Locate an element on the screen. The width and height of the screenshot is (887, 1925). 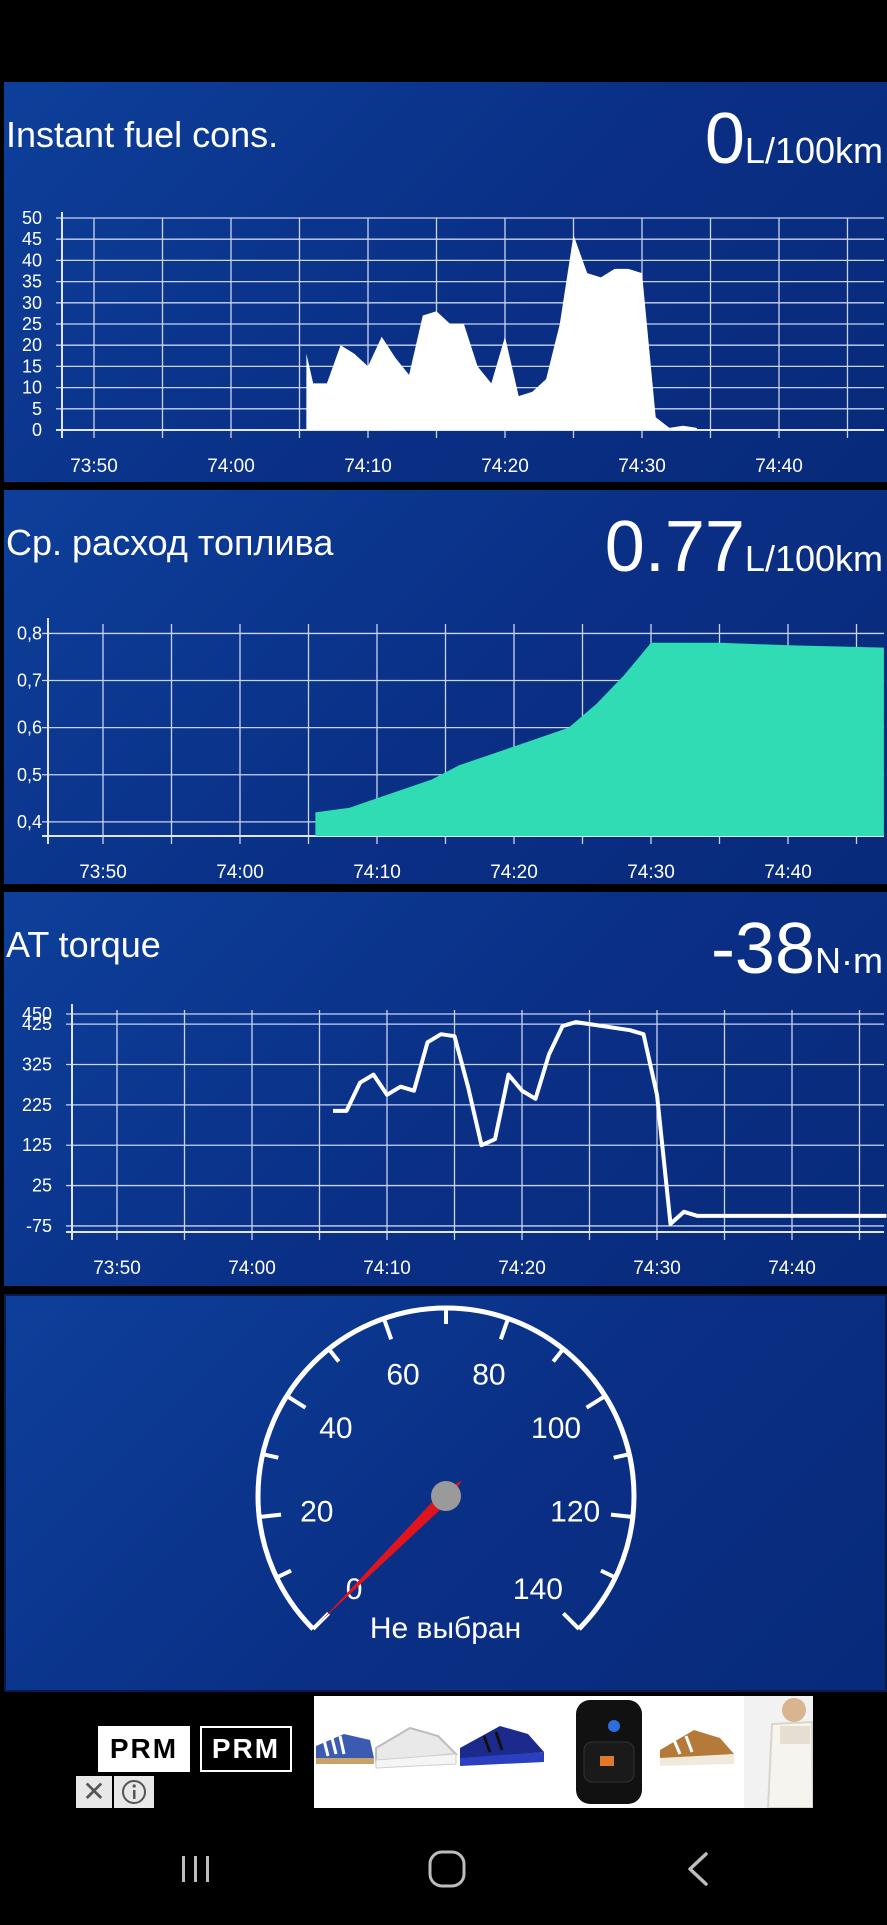
ad-info-icon is located at coordinates (134, 1792).